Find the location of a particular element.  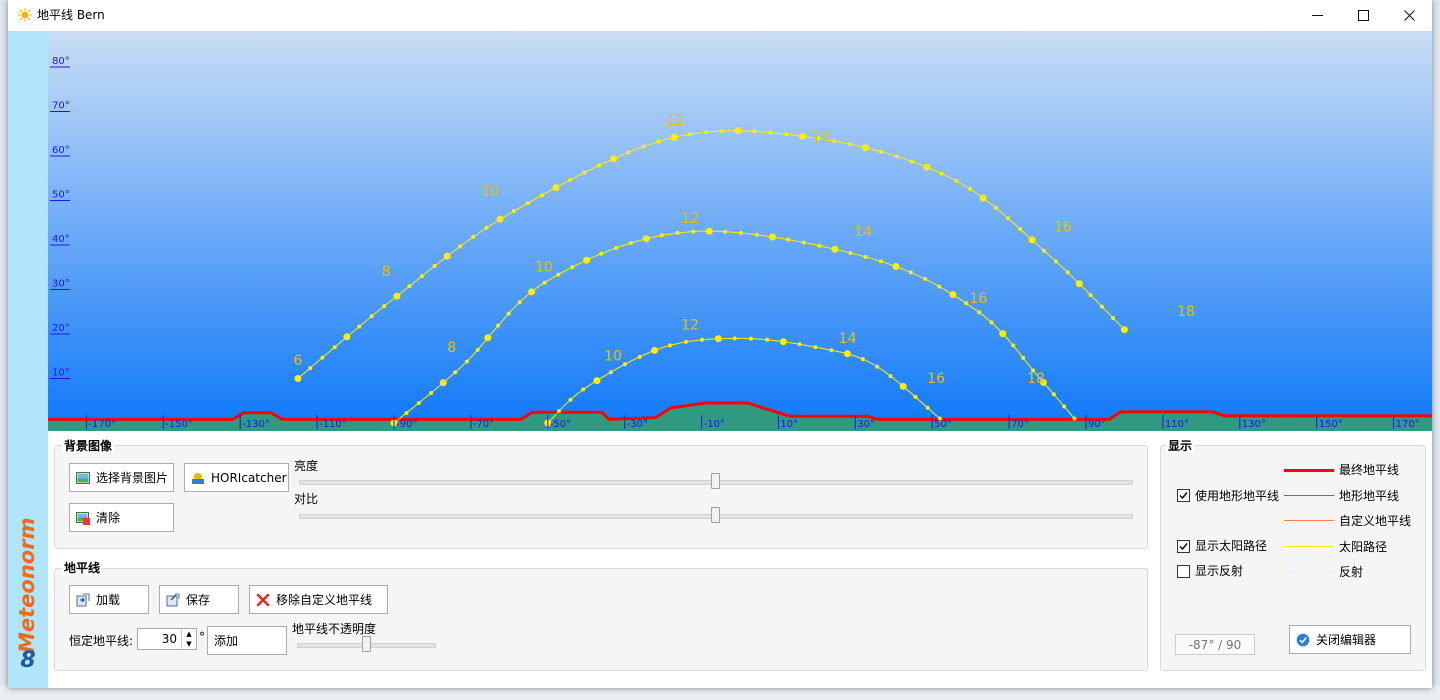

load-icon is located at coordinates (83, 599).